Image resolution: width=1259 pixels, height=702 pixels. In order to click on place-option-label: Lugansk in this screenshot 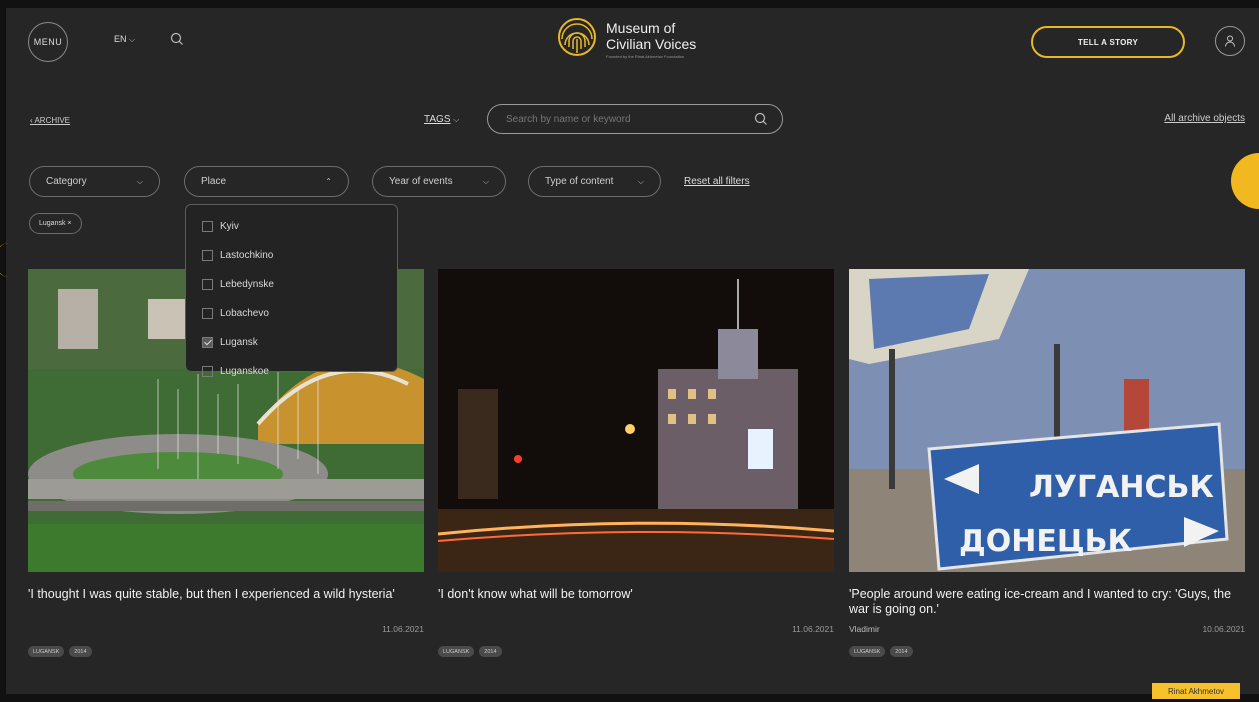, I will do `click(239, 342)`.